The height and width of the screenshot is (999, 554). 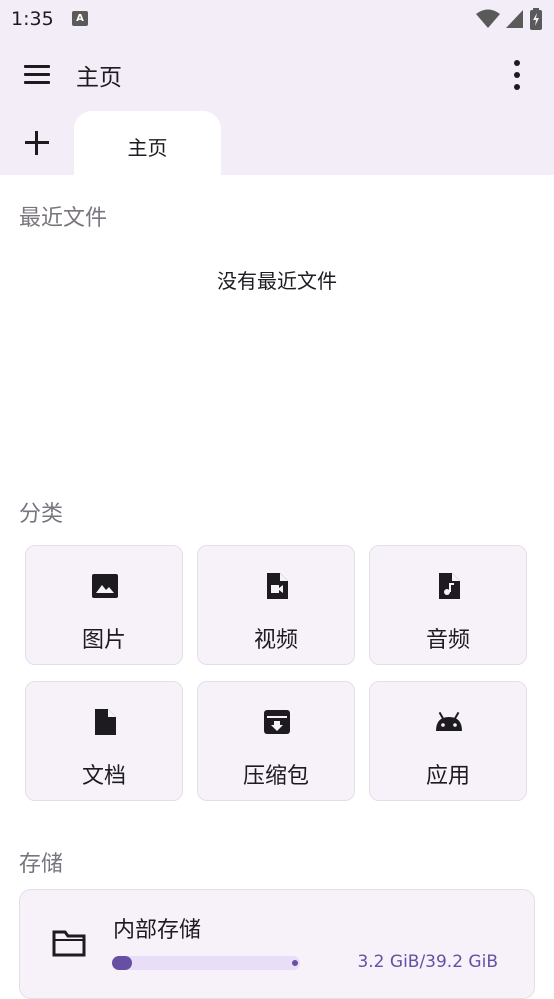 I want to click on signal-icon, so click(x=514, y=19).